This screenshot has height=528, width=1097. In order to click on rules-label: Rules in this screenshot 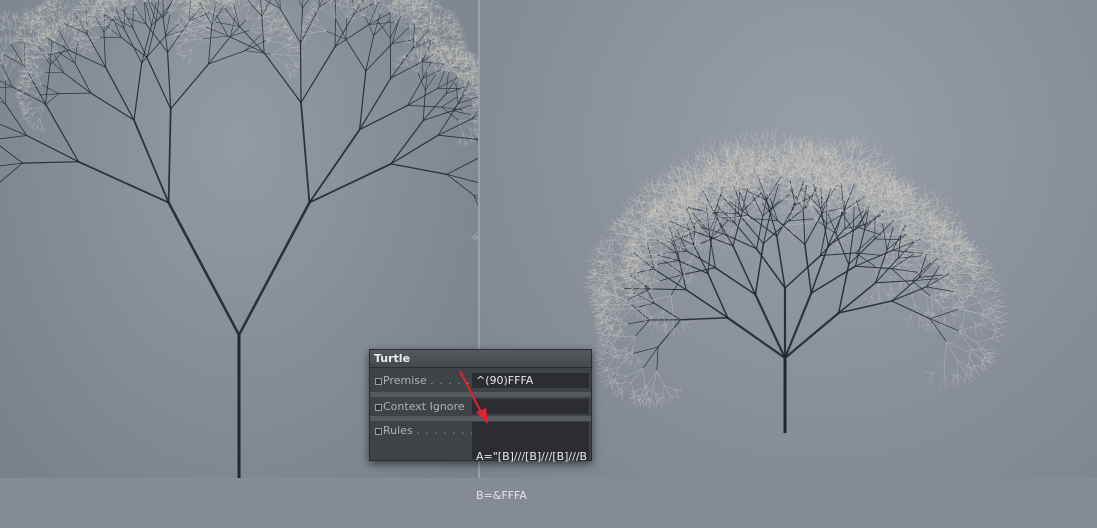, I will do `click(398, 430)`.